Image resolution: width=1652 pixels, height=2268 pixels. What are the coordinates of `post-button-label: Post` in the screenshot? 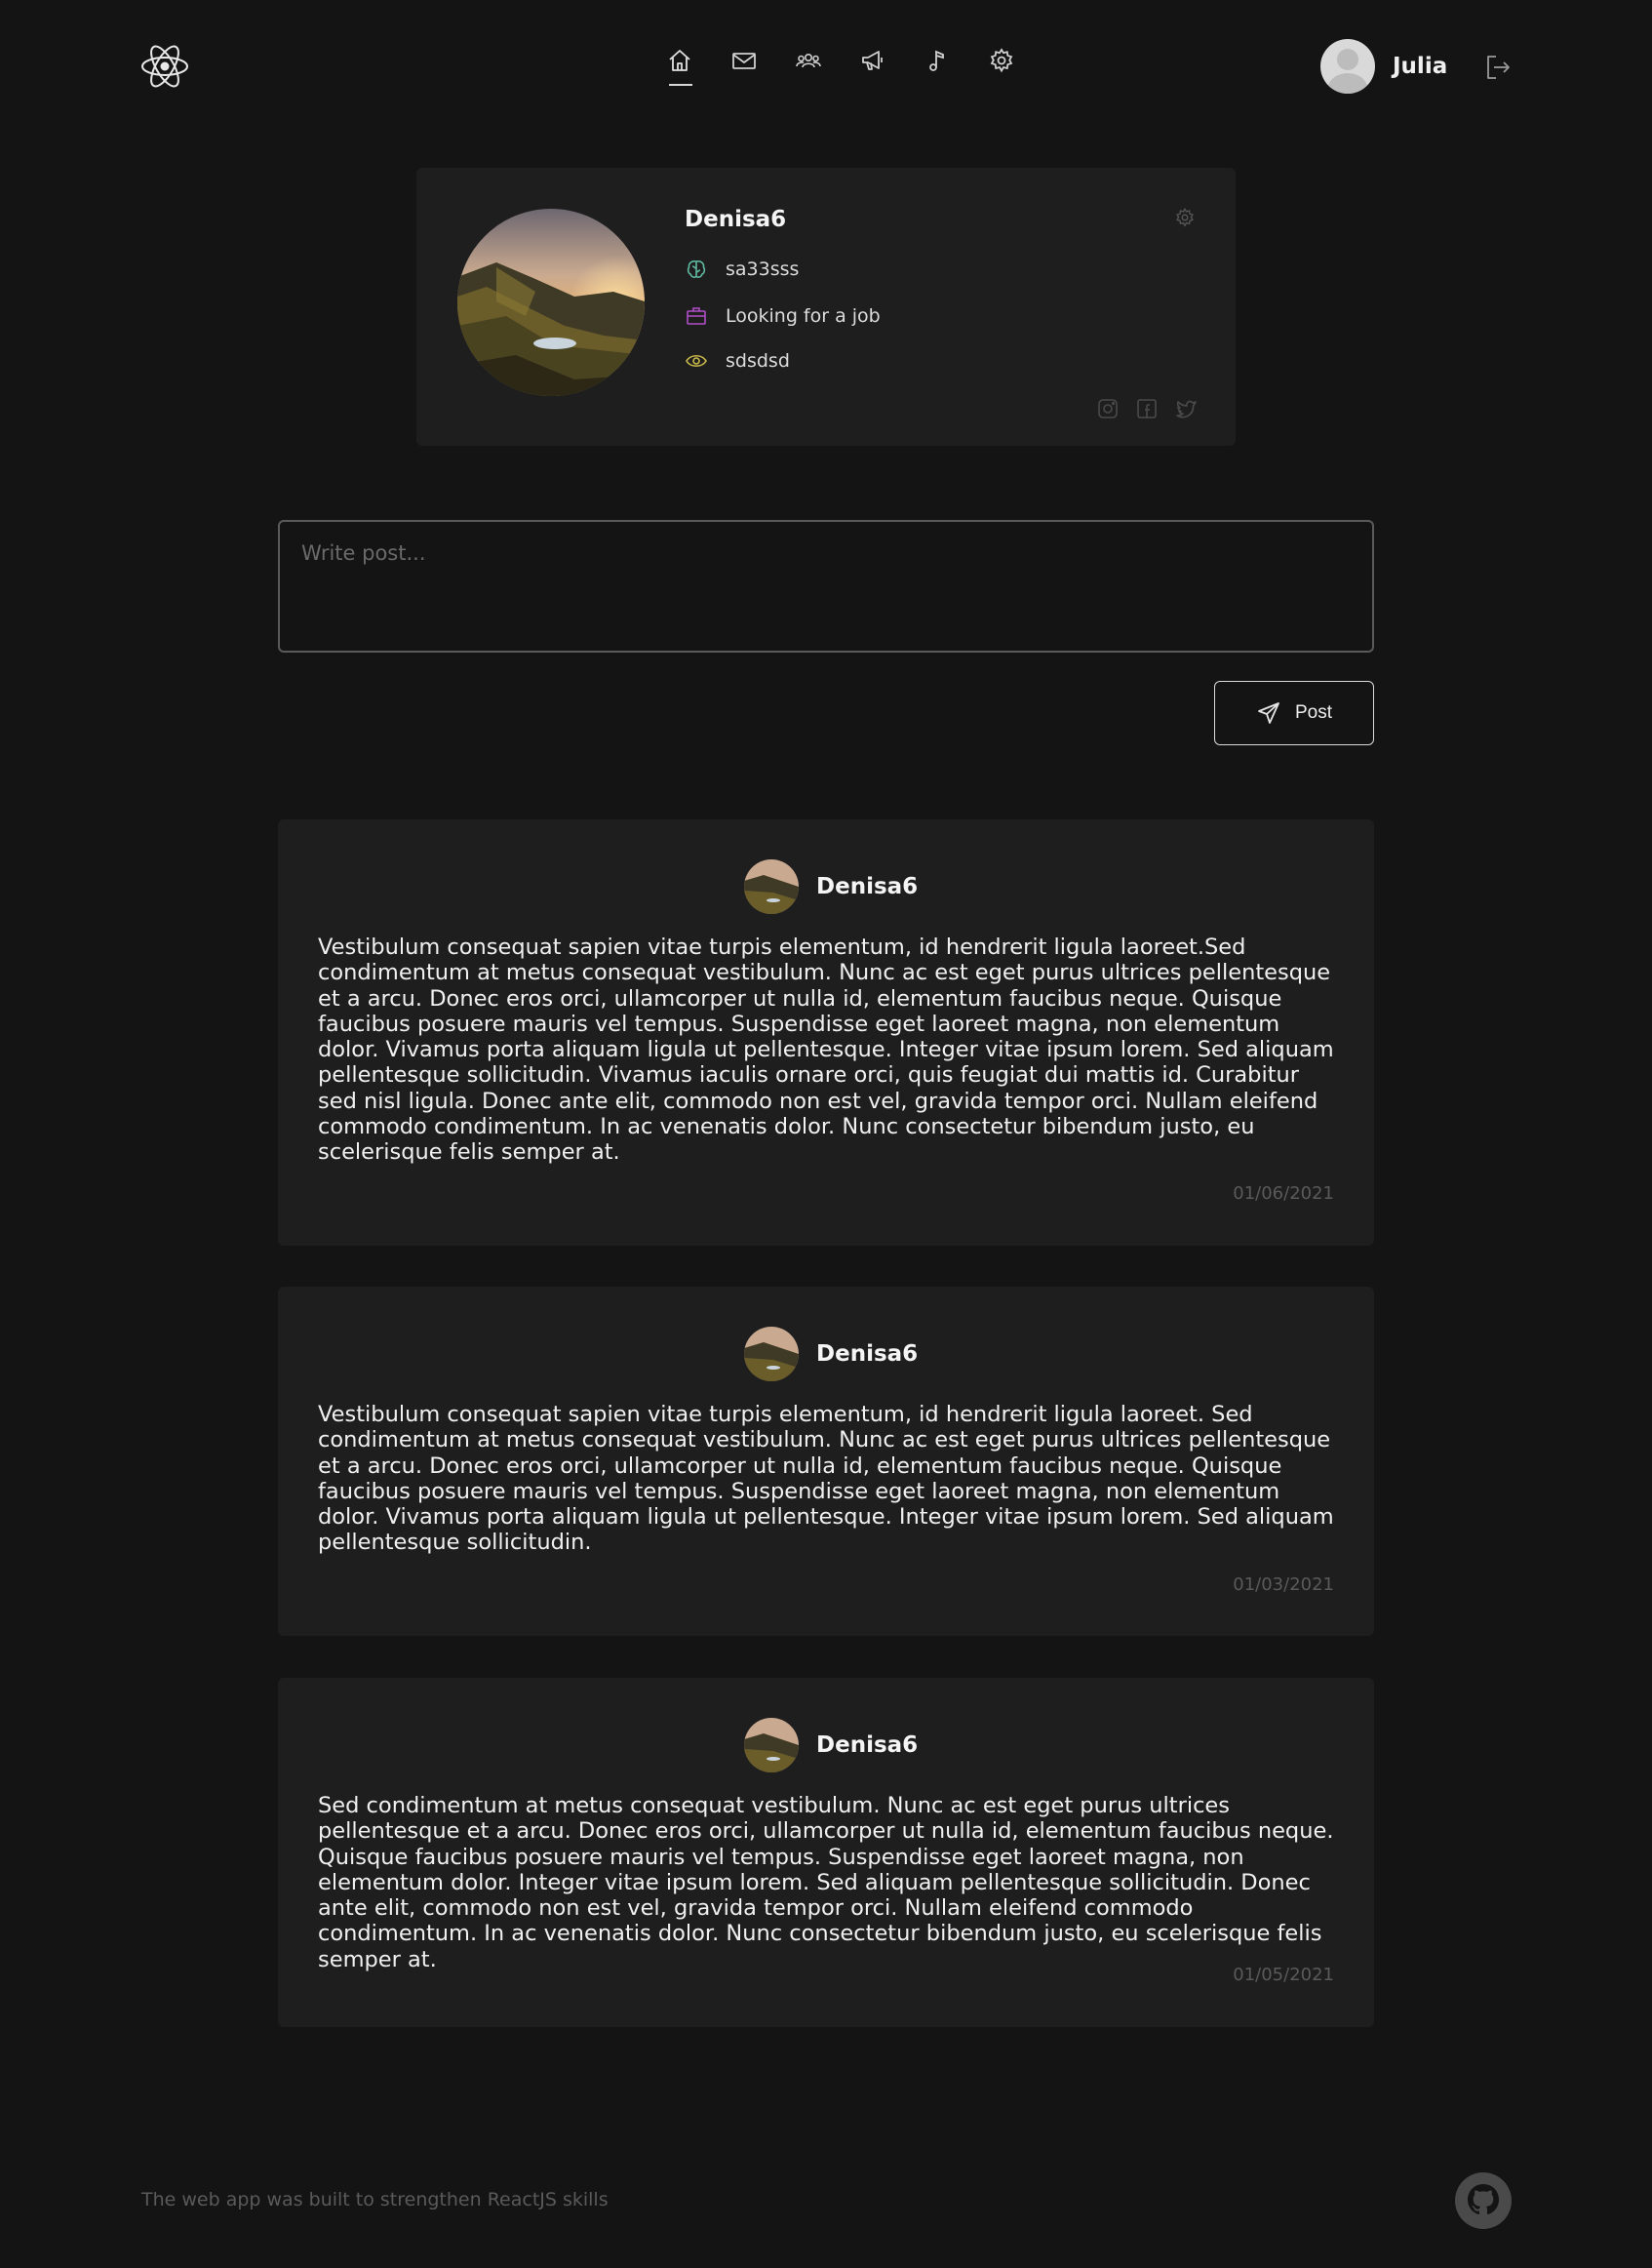 It's located at (1313, 713).